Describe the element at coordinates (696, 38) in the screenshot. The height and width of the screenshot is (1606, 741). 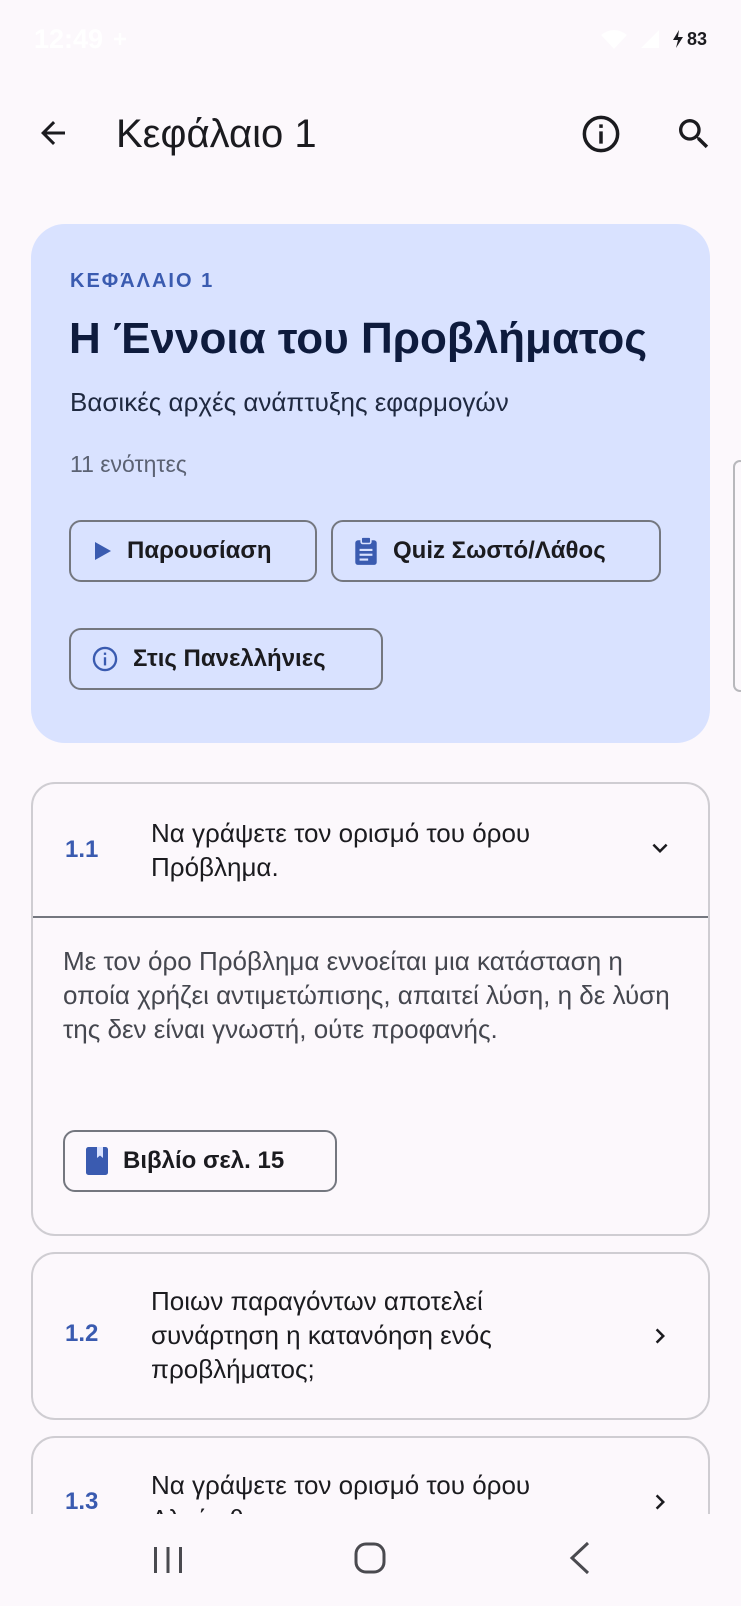
I see `battery-level: 83` at that location.